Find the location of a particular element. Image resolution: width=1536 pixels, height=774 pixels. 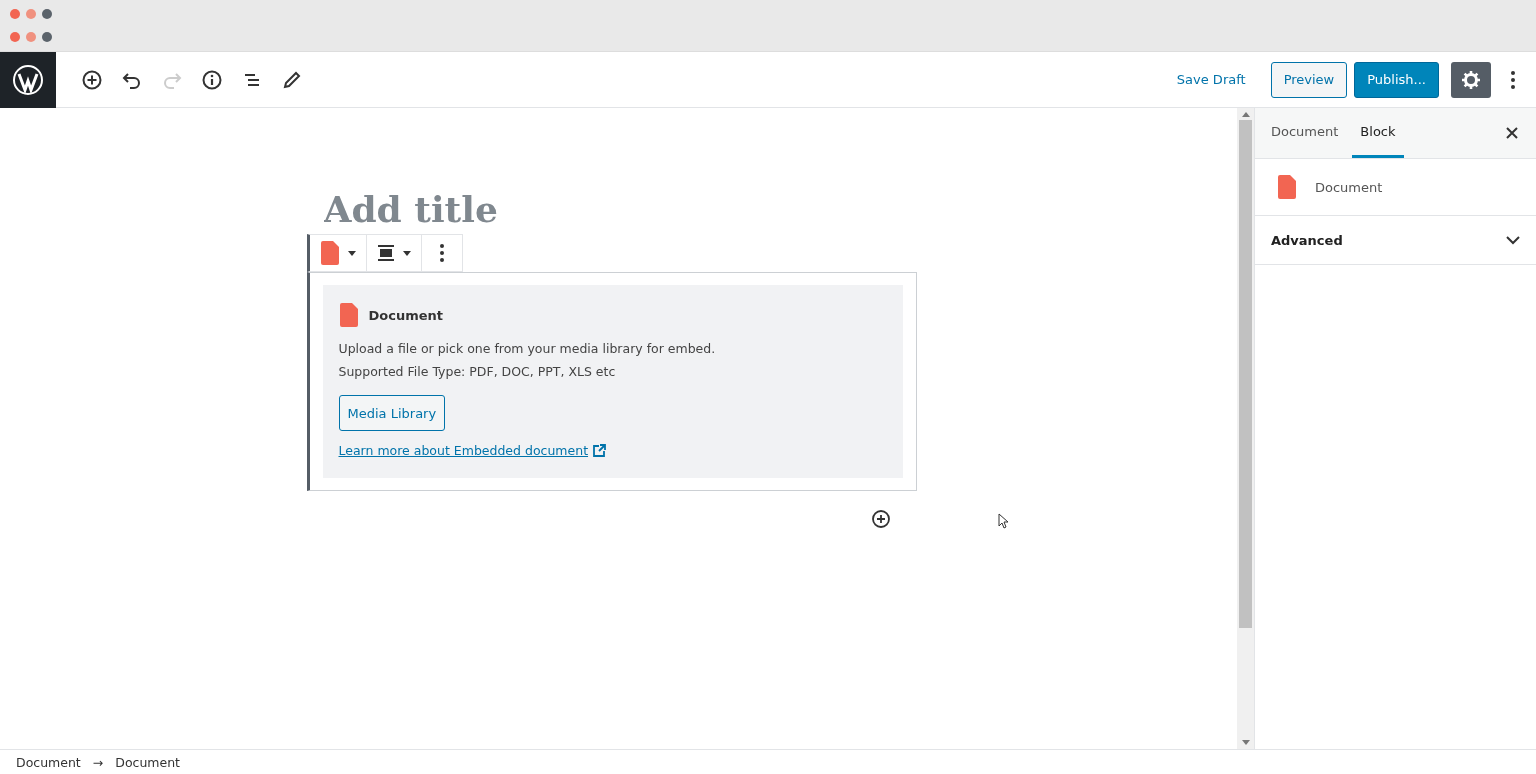

add-block-icon is located at coordinates (880, 519).